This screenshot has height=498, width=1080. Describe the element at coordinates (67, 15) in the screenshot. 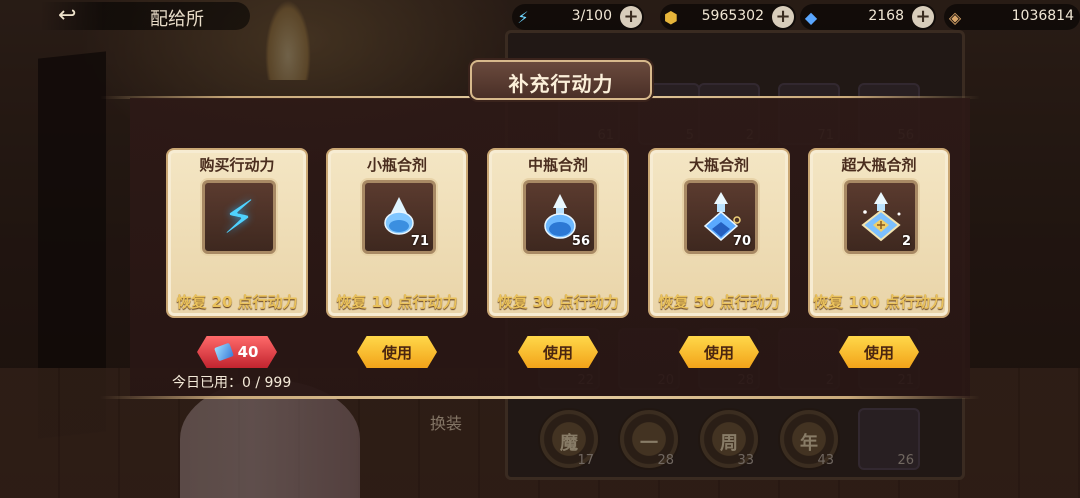

I see `back-arrow-icon: ↩` at that location.